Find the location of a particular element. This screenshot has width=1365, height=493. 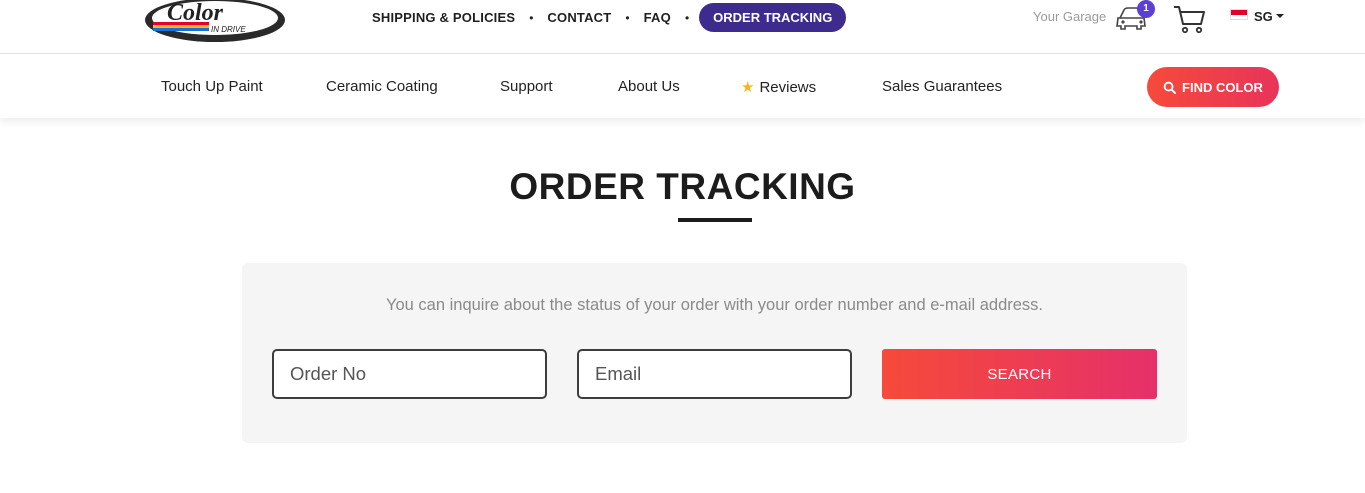

find-color-button: FIND COLOR is located at coordinates (1213, 87).